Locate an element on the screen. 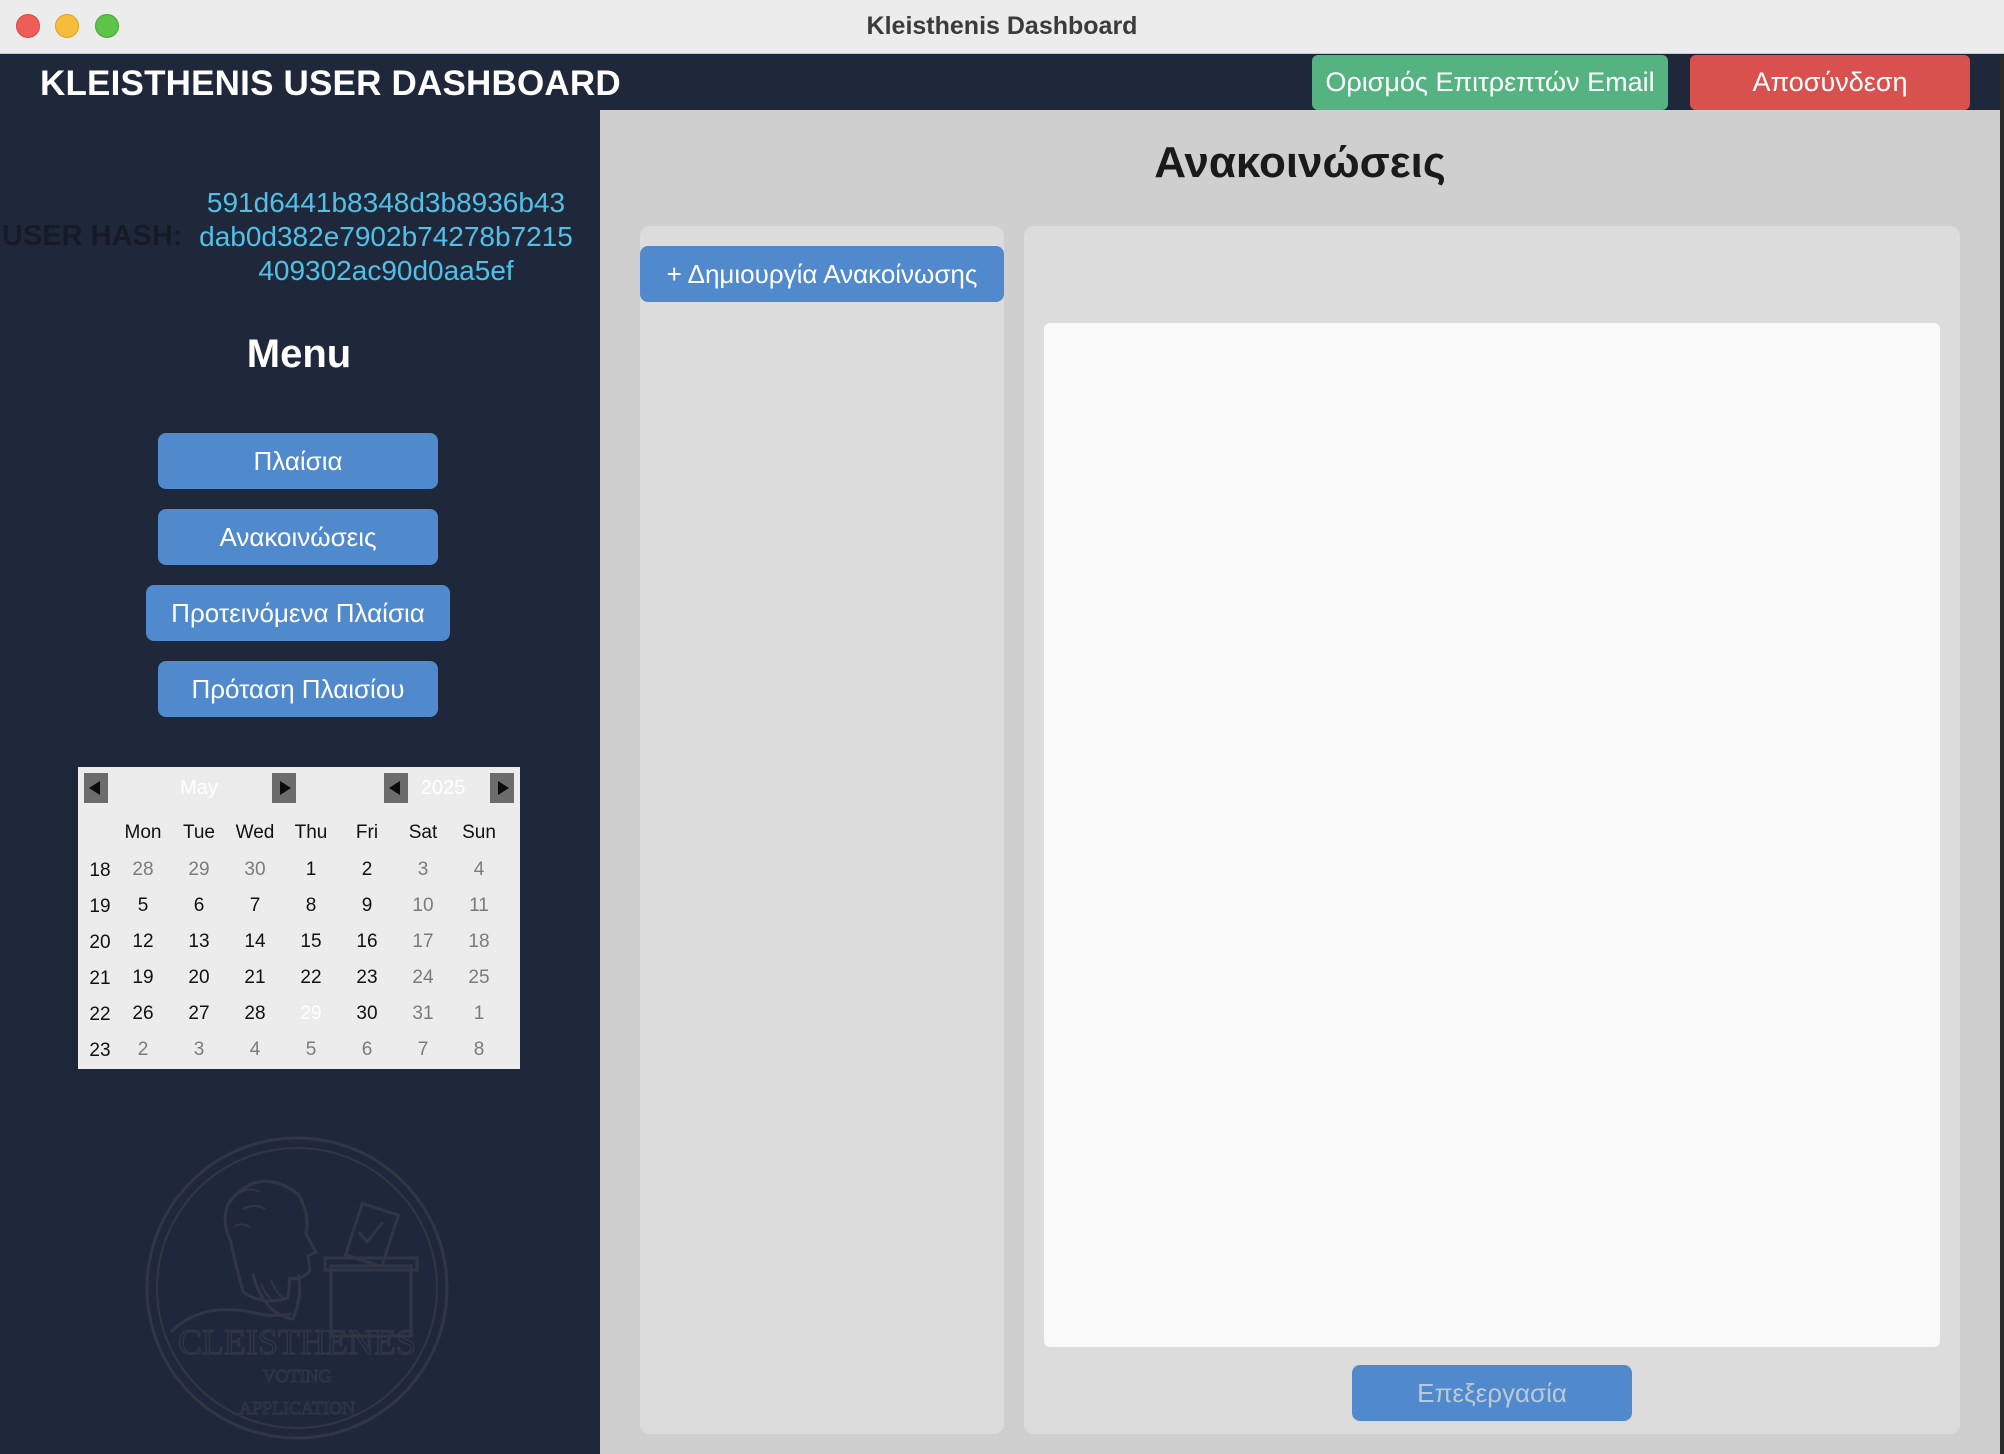 This screenshot has width=2004, height=1454. title-bar: Kleisthenis Dashboard is located at coordinates (1002, 27).